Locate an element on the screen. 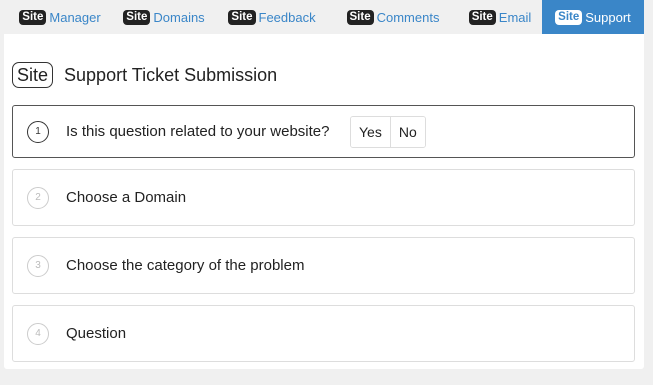  tab-label: Domains is located at coordinates (179, 17).